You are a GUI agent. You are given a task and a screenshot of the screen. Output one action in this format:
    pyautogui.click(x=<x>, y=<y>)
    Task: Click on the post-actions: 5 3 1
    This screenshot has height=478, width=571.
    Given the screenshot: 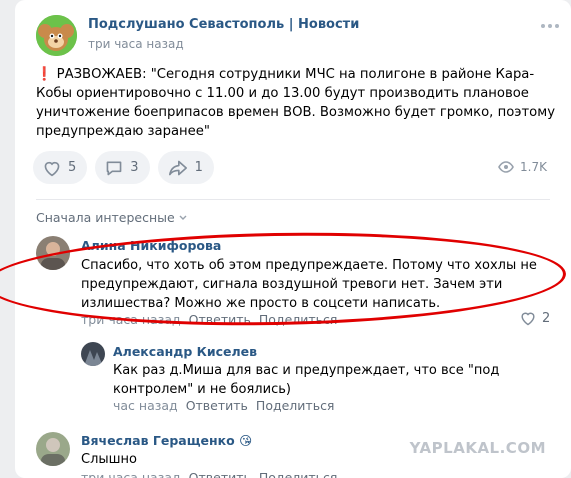 What is the action you would take?
    pyautogui.click(x=123, y=167)
    